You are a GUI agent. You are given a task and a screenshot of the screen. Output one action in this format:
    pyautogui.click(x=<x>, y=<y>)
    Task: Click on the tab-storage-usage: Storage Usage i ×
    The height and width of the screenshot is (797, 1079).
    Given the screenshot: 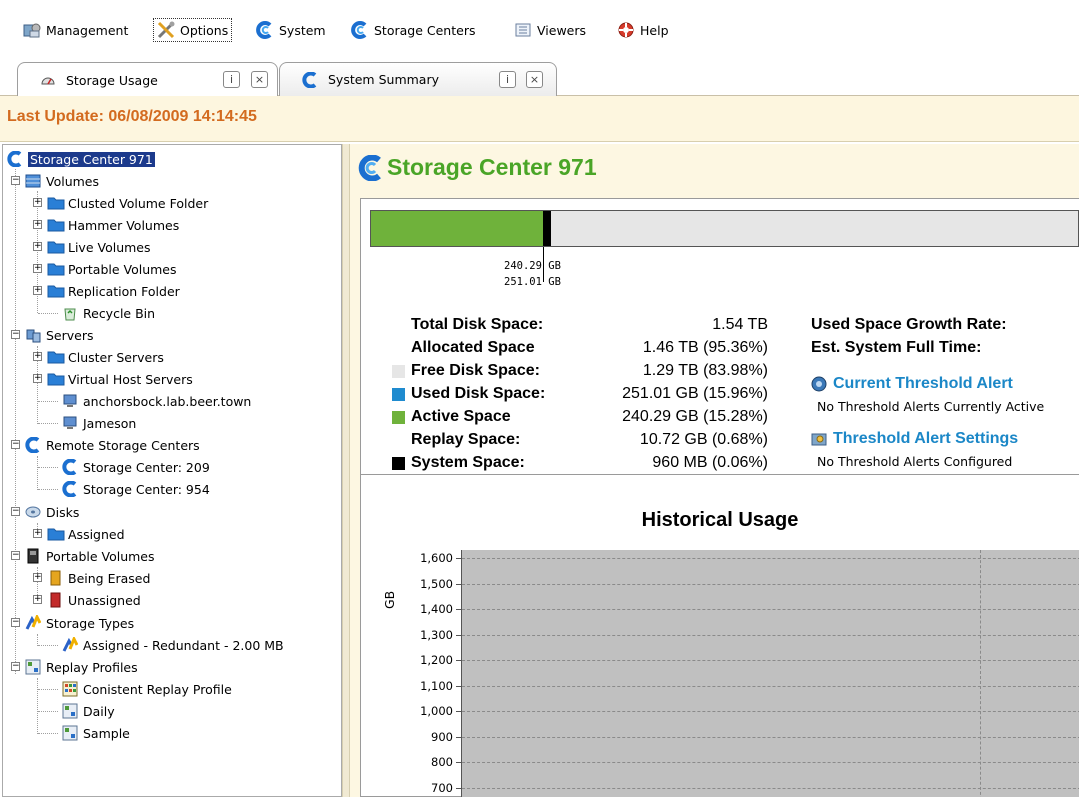 What is the action you would take?
    pyautogui.click(x=147, y=79)
    